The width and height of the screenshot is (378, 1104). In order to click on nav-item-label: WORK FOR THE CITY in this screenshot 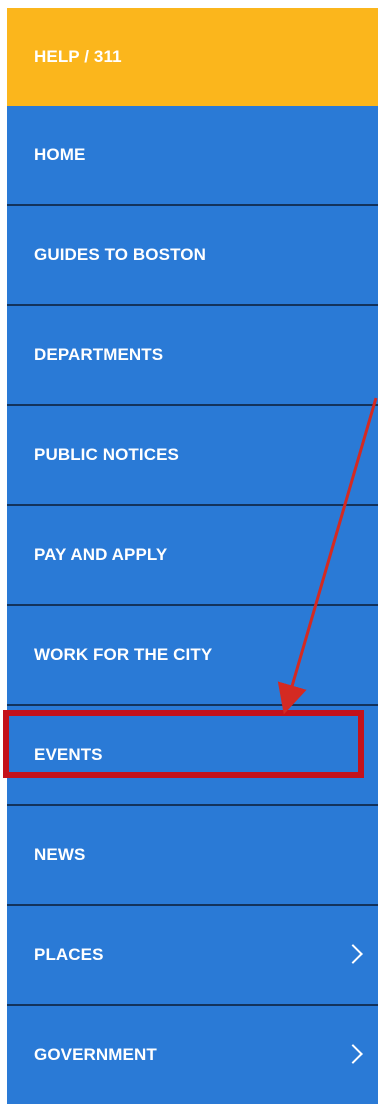, I will do `click(123, 654)`.